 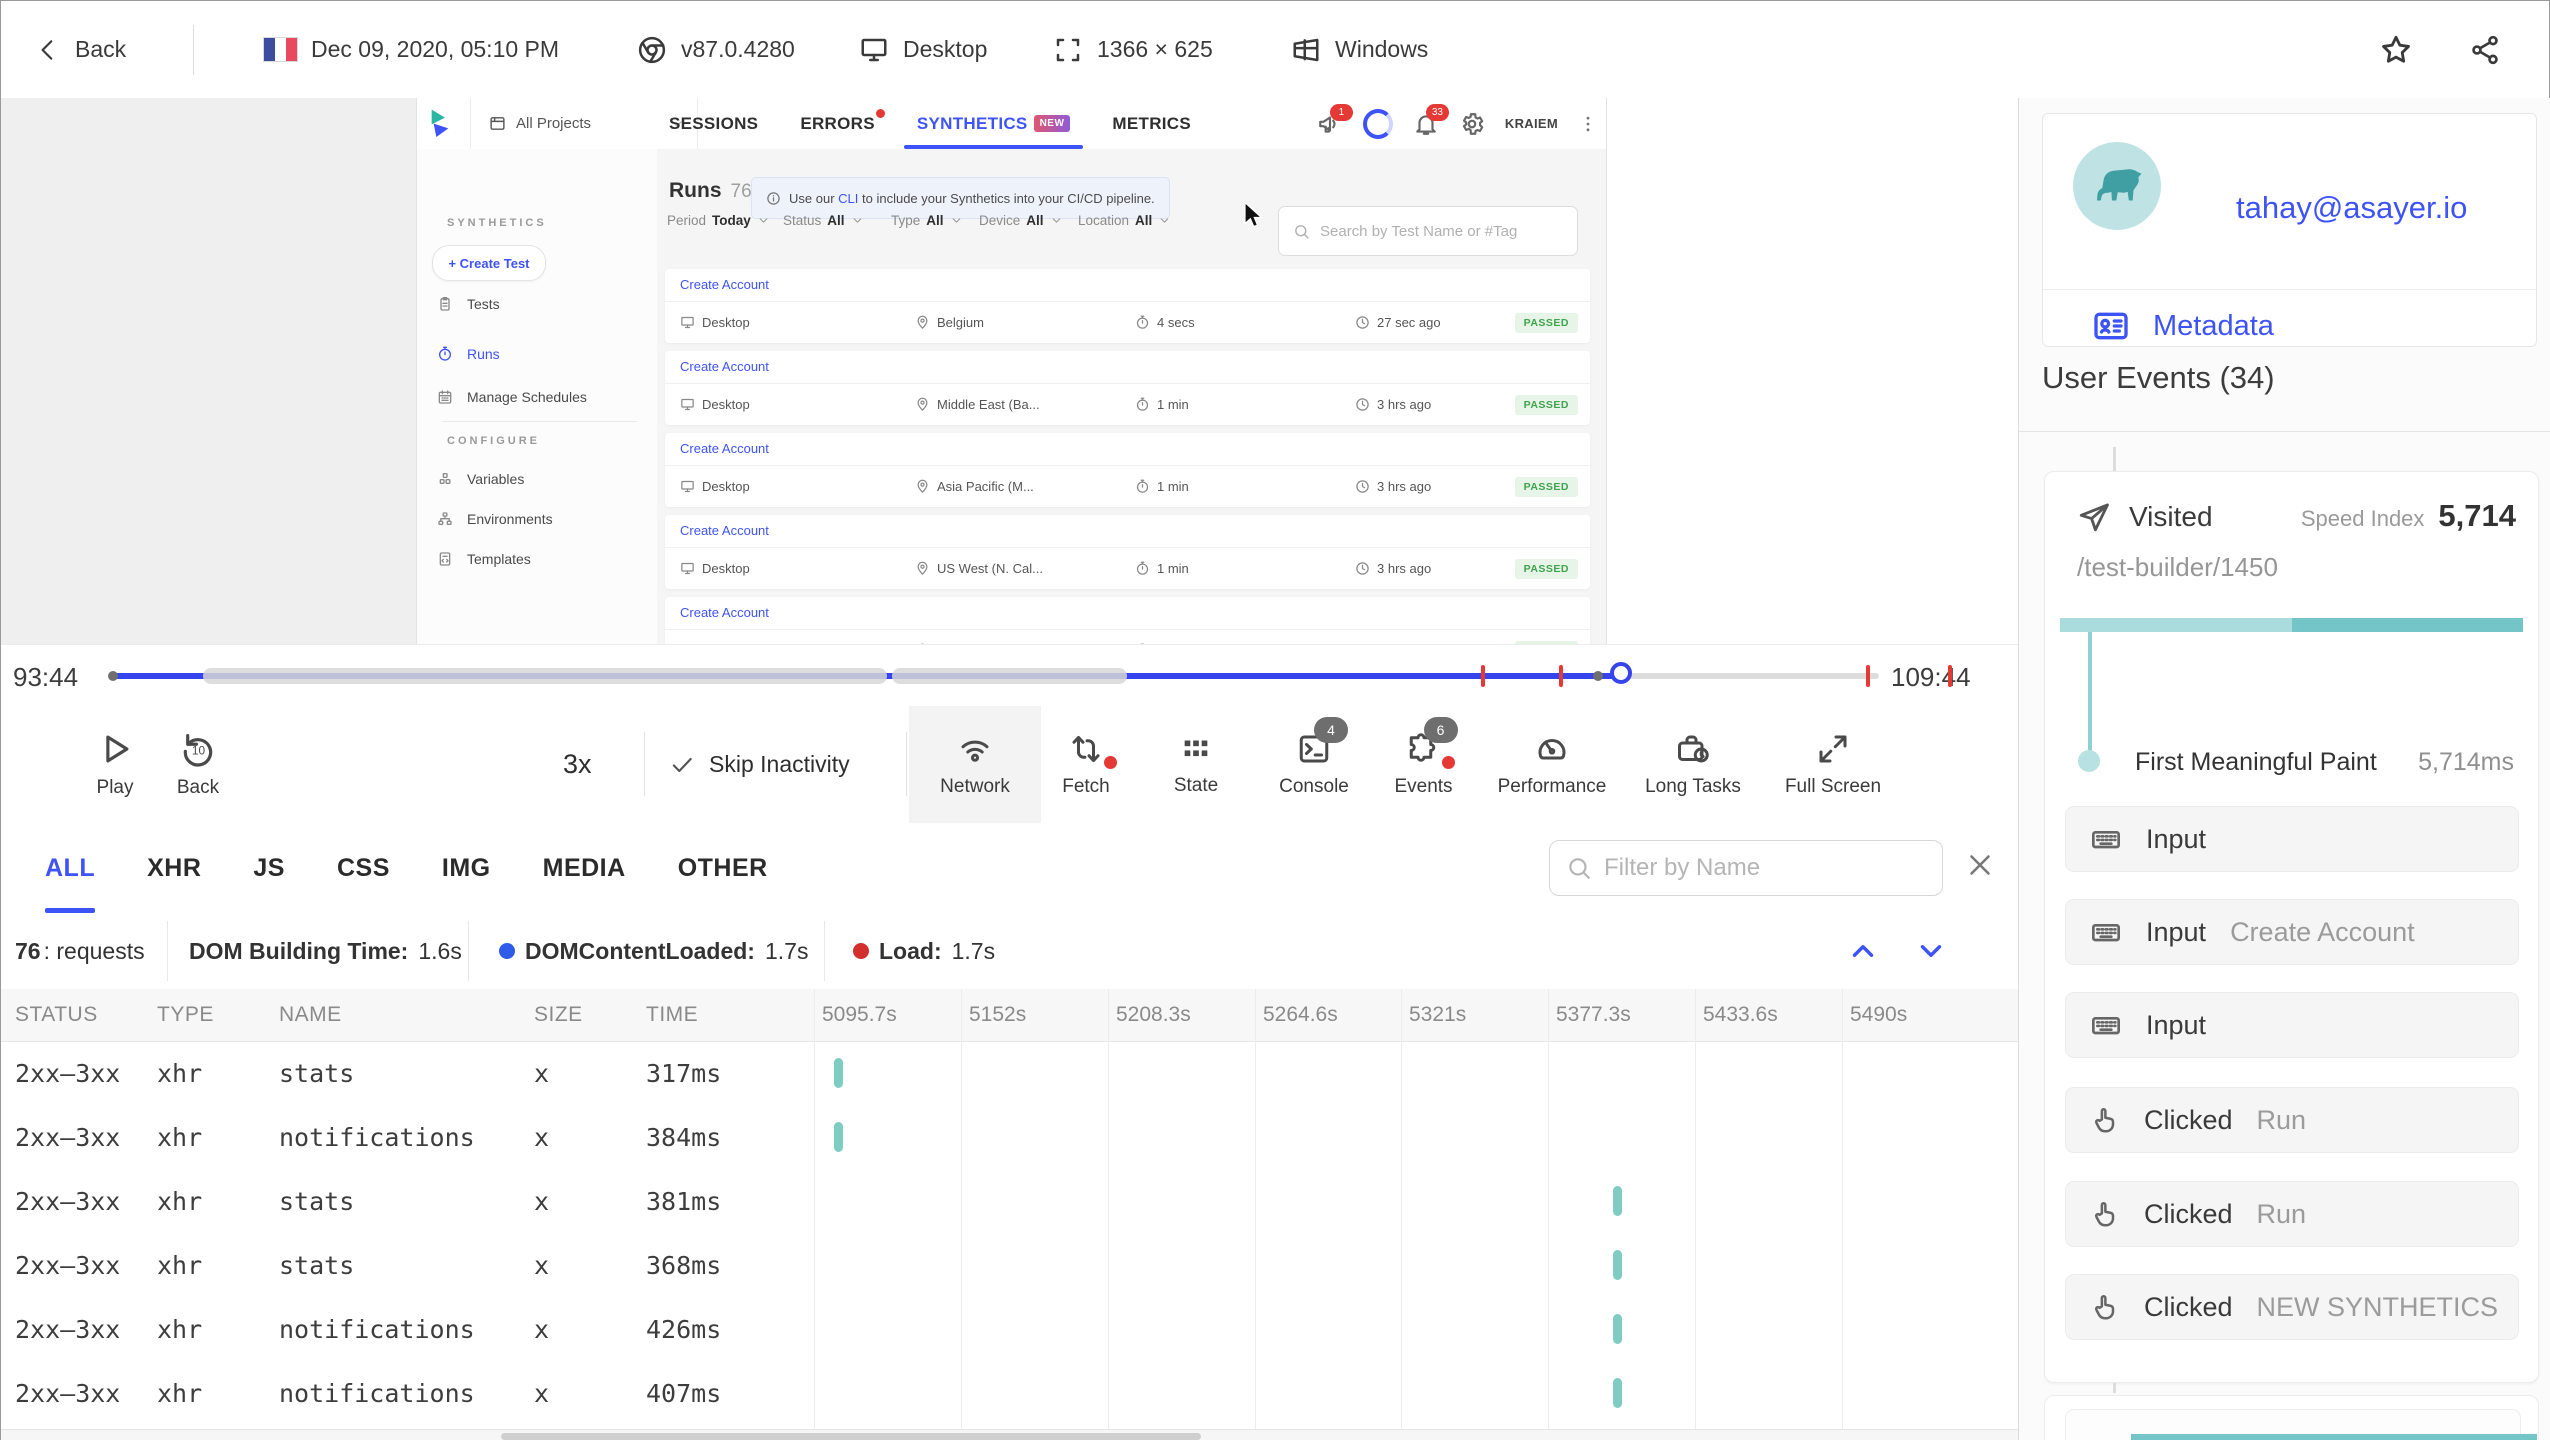 What do you see at coordinates (480, 479) in the screenshot?
I see `sidebar-item-variables: Variables` at bounding box center [480, 479].